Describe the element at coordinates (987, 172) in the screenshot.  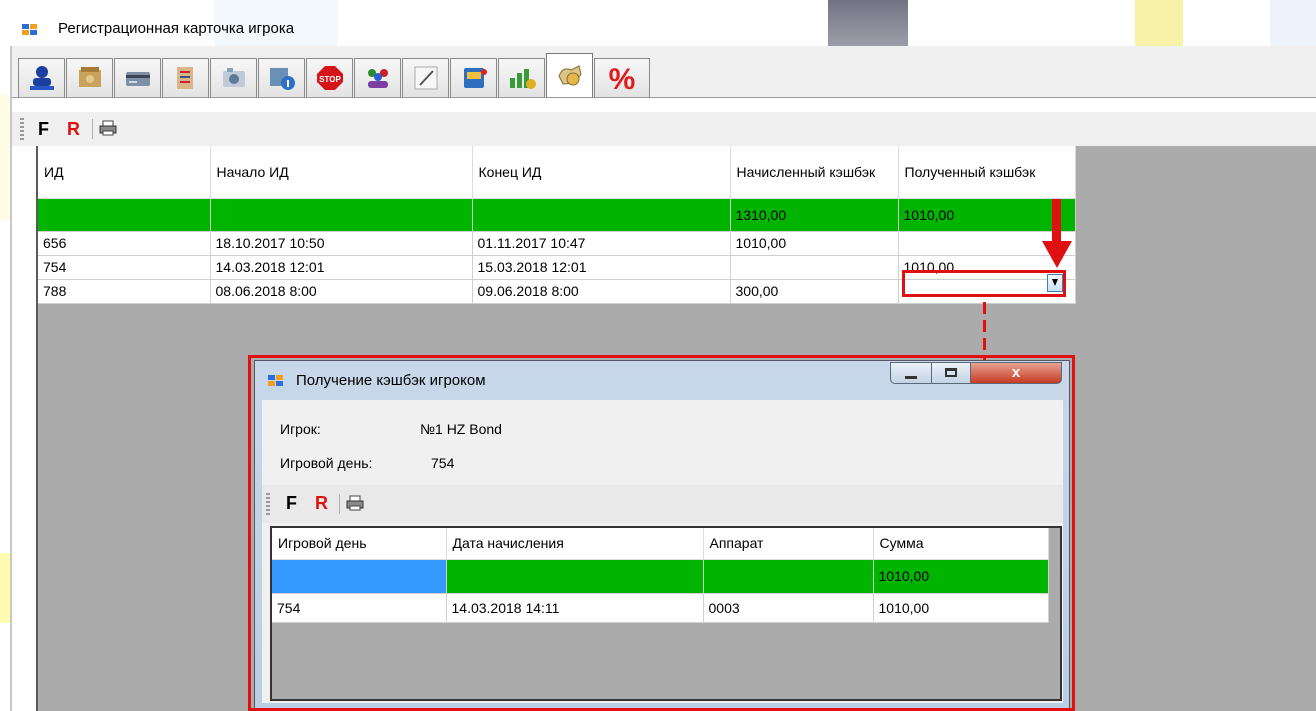
I see `column-header-received: Полученный кэшбэк` at that location.